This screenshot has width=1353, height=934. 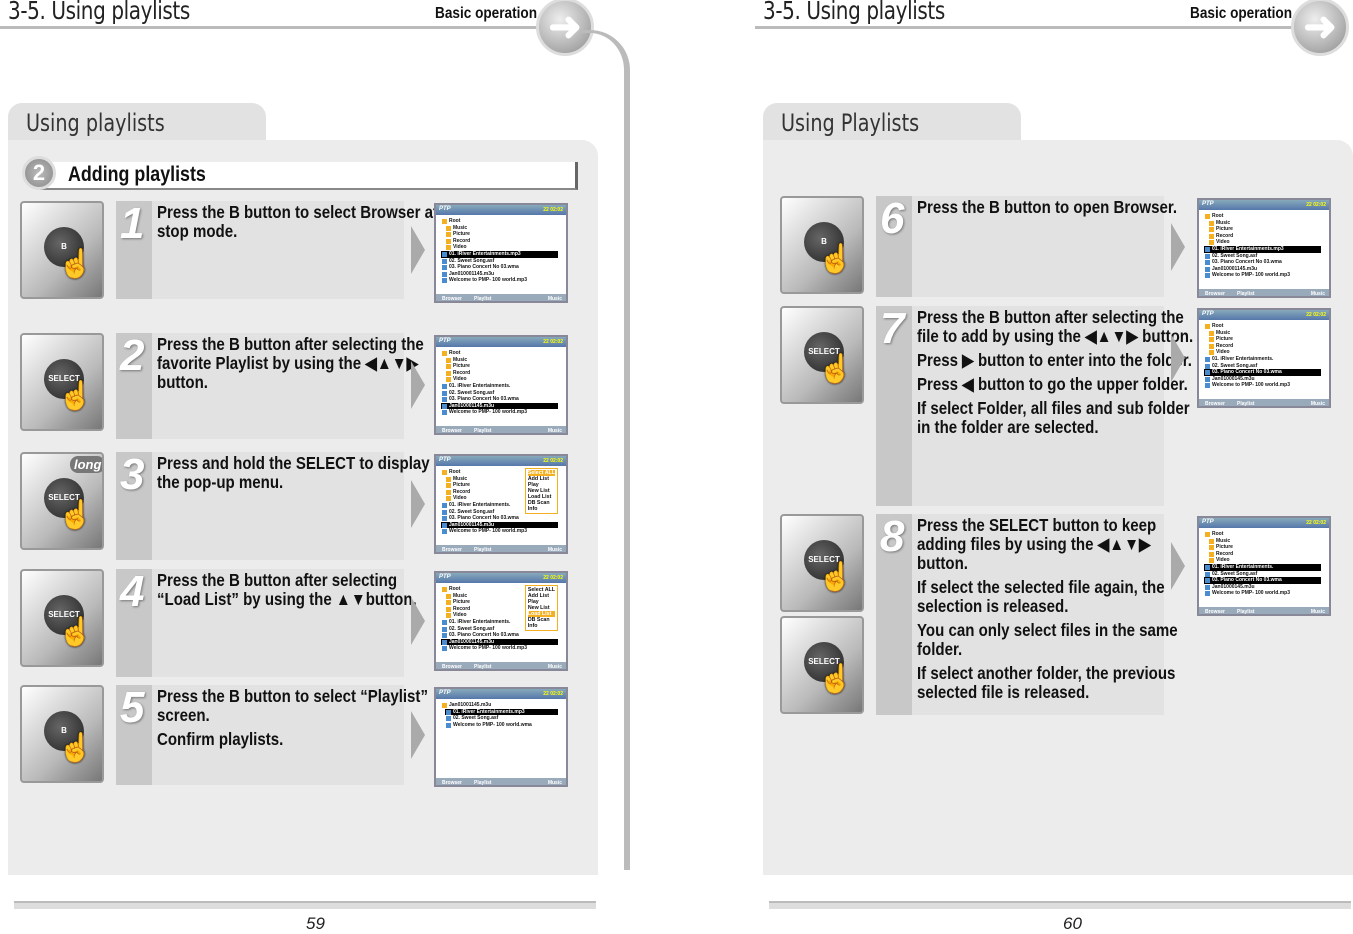 I want to click on page-number: 59, so click(x=315, y=923).